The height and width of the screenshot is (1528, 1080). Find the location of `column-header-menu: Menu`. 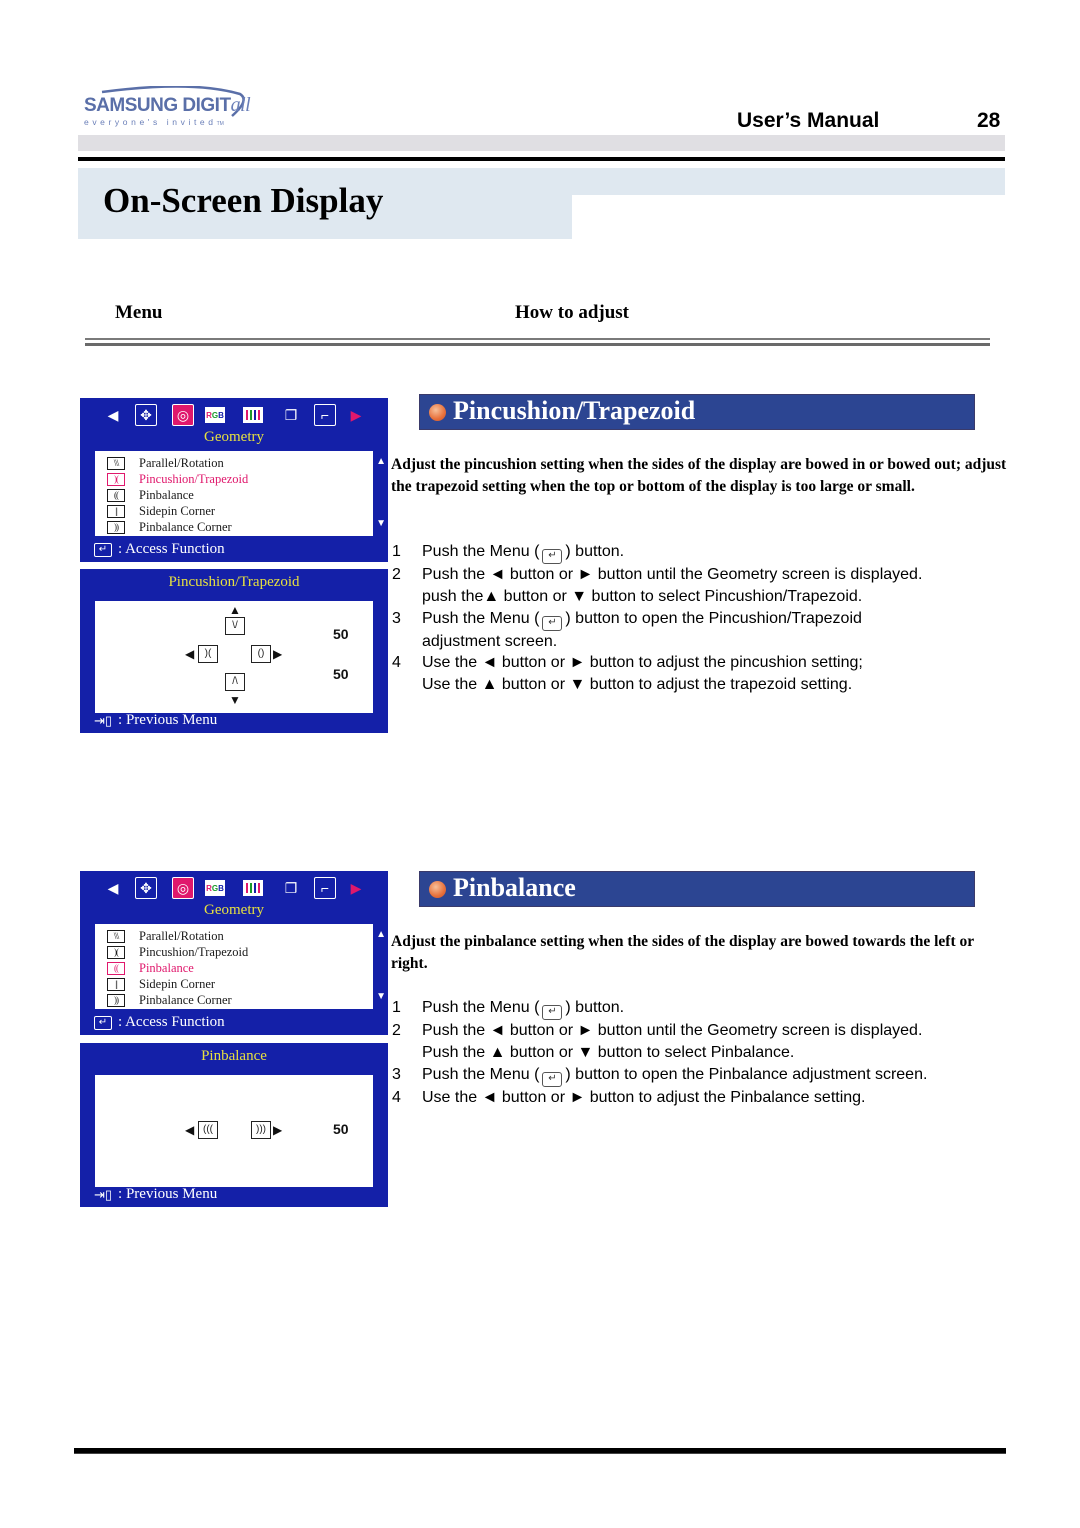

column-header-menu: Menu is located at coordinates (139, 312).